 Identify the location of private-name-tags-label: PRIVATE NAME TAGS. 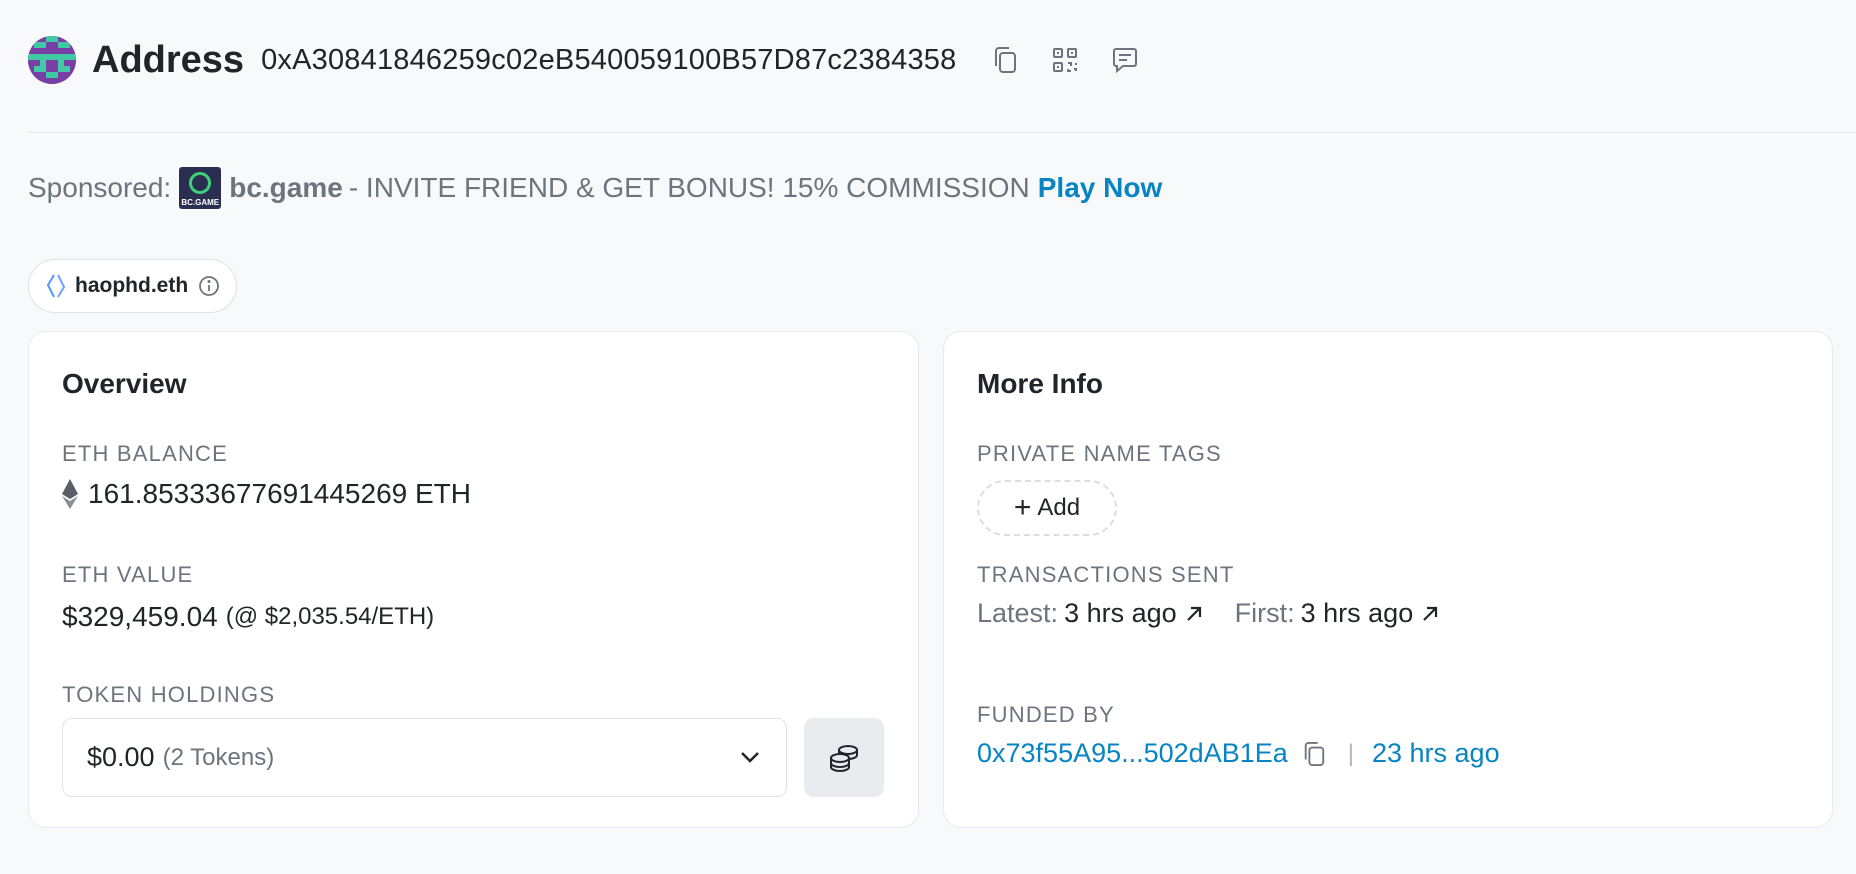
(1099, 453).